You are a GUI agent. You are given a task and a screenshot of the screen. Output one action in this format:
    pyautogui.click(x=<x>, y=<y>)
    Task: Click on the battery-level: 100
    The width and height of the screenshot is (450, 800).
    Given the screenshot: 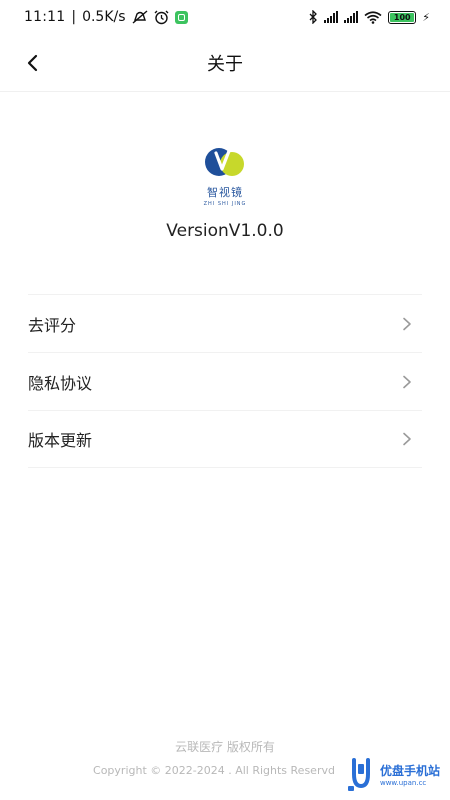 What is the action you would take?
    pyautogui.click(x=402, y=17)
    